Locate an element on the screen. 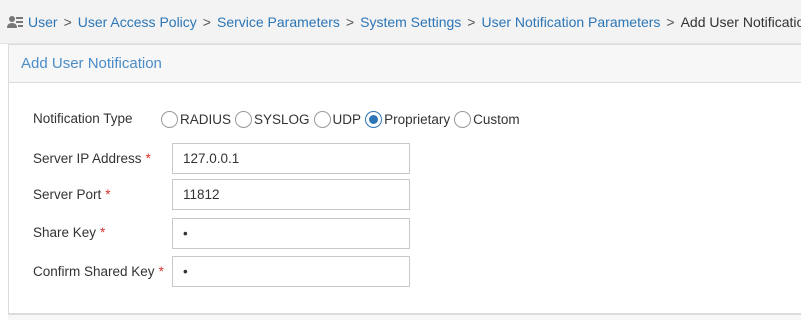 The height and width of the screenshot is (320, 801). panel-title: Add User Notification is located at coordinates (405, 64).